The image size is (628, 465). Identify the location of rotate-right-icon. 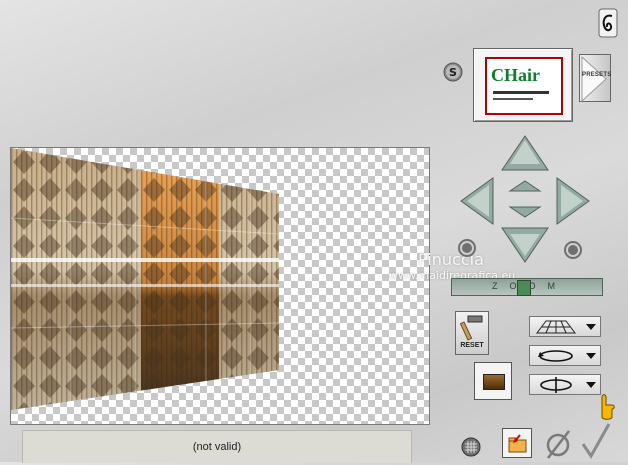
(573, 250).